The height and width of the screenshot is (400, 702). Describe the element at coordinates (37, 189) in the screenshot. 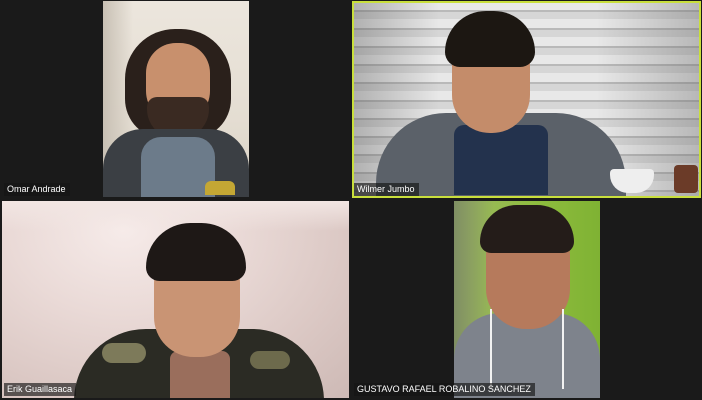

I see `participant-name-label: Omar Andrade` at that location.